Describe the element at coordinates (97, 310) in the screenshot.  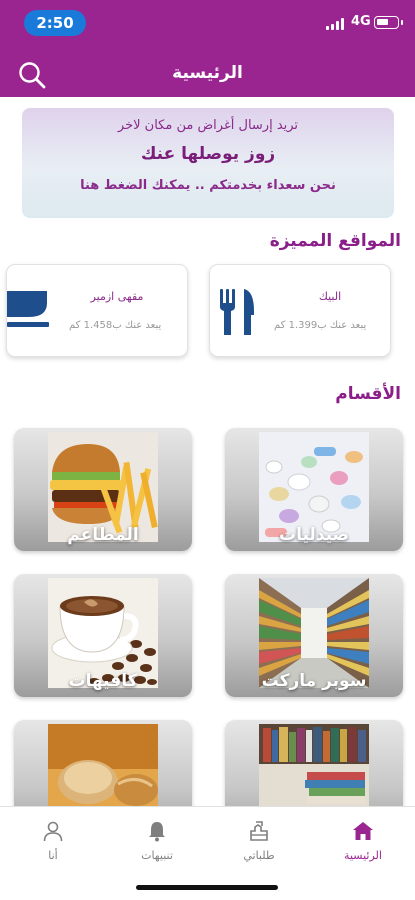
I see `featured-card: مقهى ازمير يبعد عنك ب1.458 كم` at that location.